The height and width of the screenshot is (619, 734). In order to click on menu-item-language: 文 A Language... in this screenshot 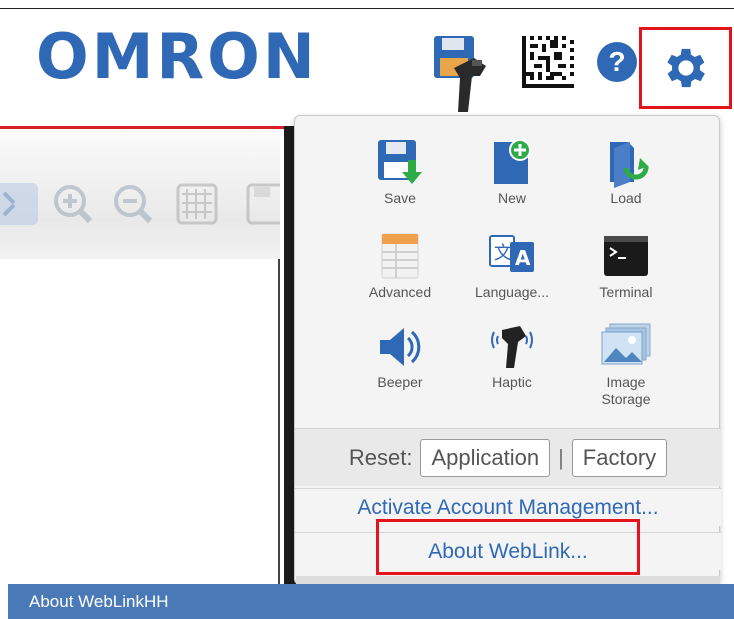, I will do `click(512, 266)`.